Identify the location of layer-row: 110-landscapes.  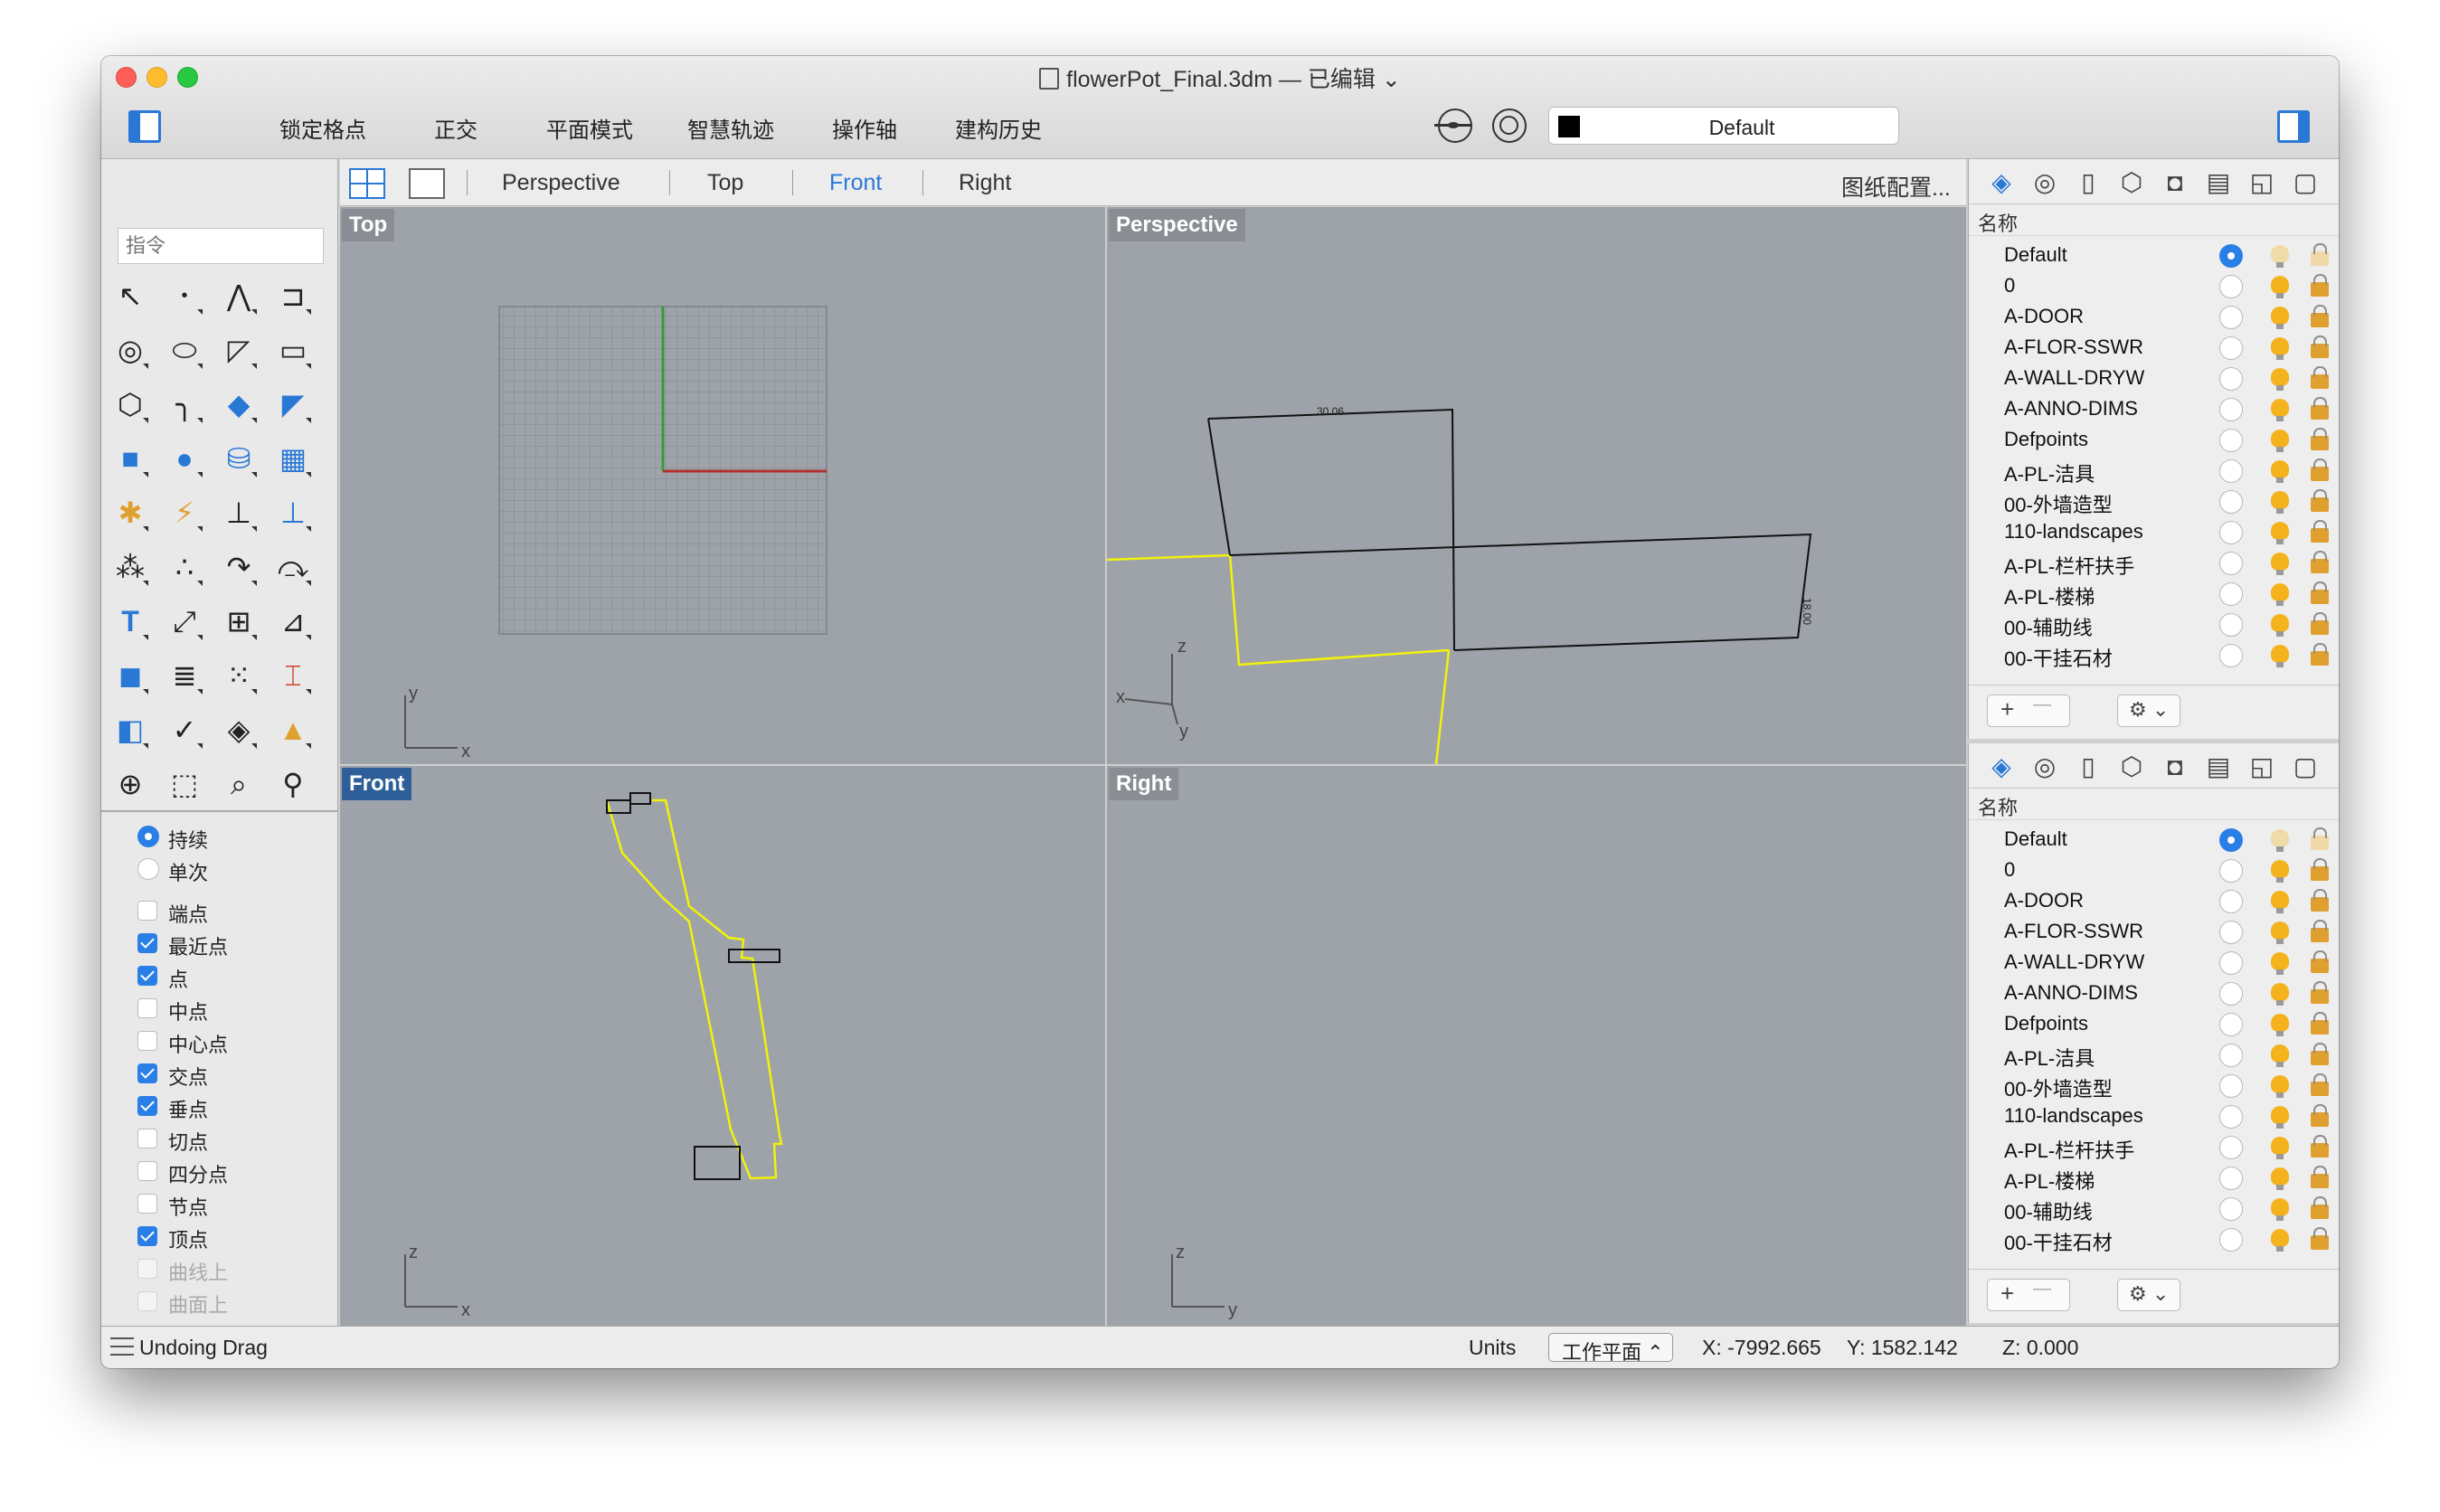
(2154, 1116).